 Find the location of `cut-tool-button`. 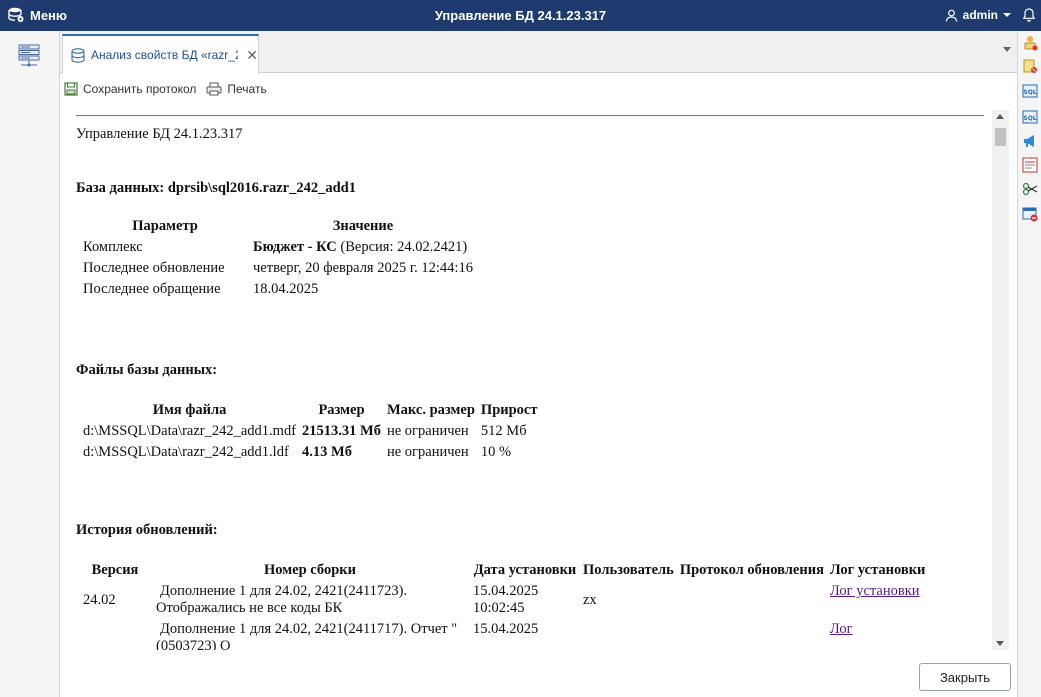

cut-tool-button is located at coordinates (1030, 189).